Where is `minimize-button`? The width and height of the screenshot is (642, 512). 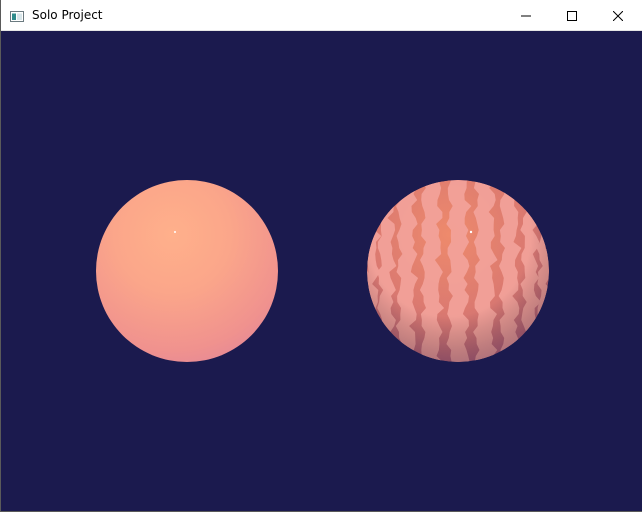
minimize-button is located at coordinates (526, 15).